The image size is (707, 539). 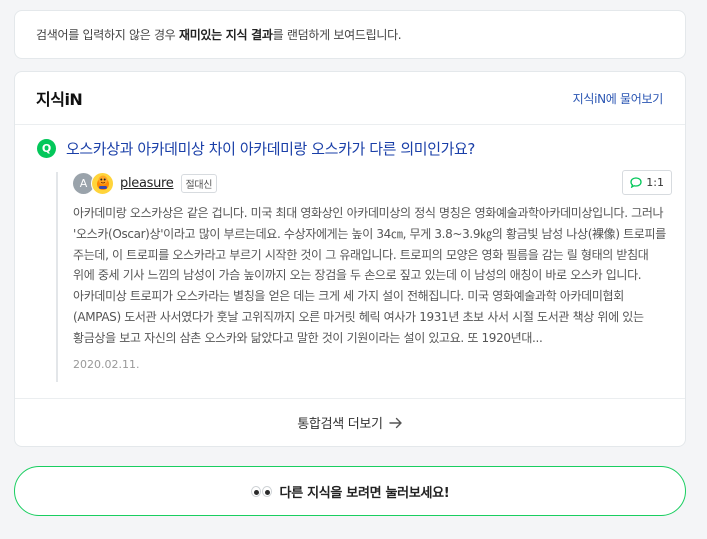 What do you see at coordinates (350, 98) in the screenshot?
I see `card-header: 지식iN 지식iN에 물어보기` at bounding box center [350, 98].